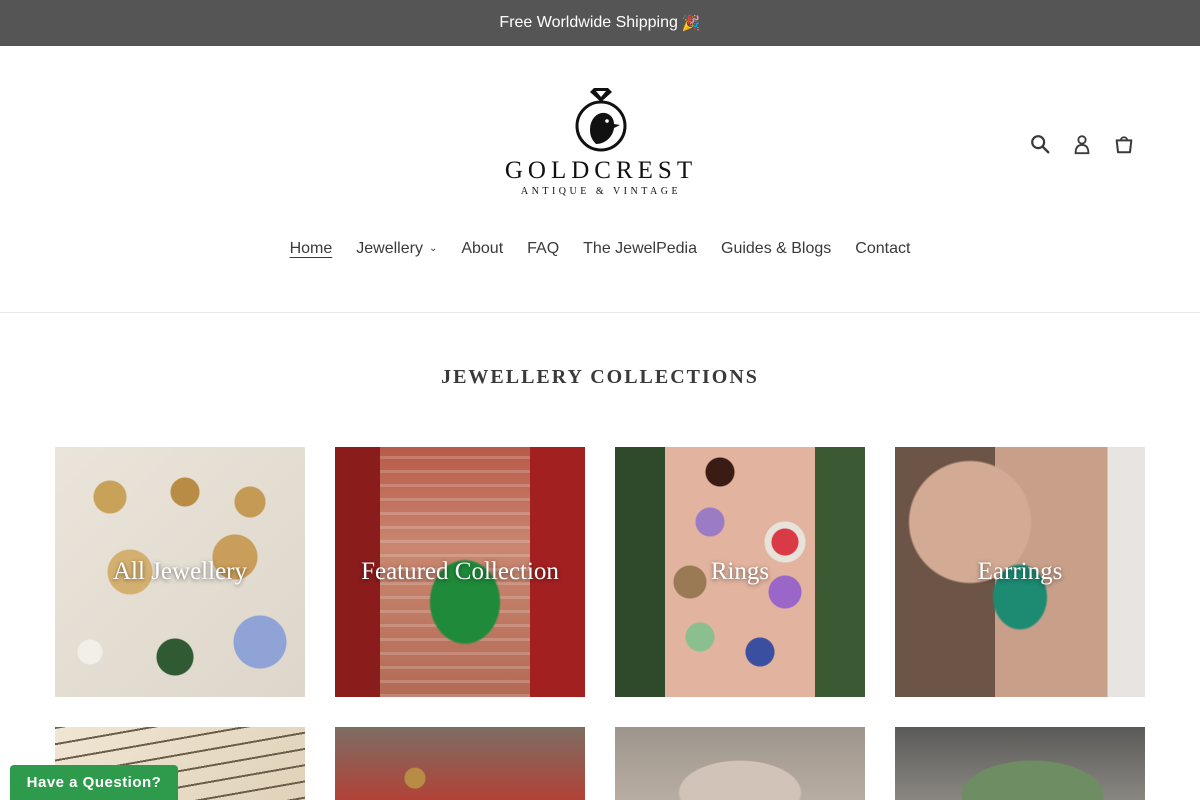 Image resolution: width=1200 pixels, height=800 pixels. I want to click on have-a-question-button: Have a Question?, so click(94, 782).